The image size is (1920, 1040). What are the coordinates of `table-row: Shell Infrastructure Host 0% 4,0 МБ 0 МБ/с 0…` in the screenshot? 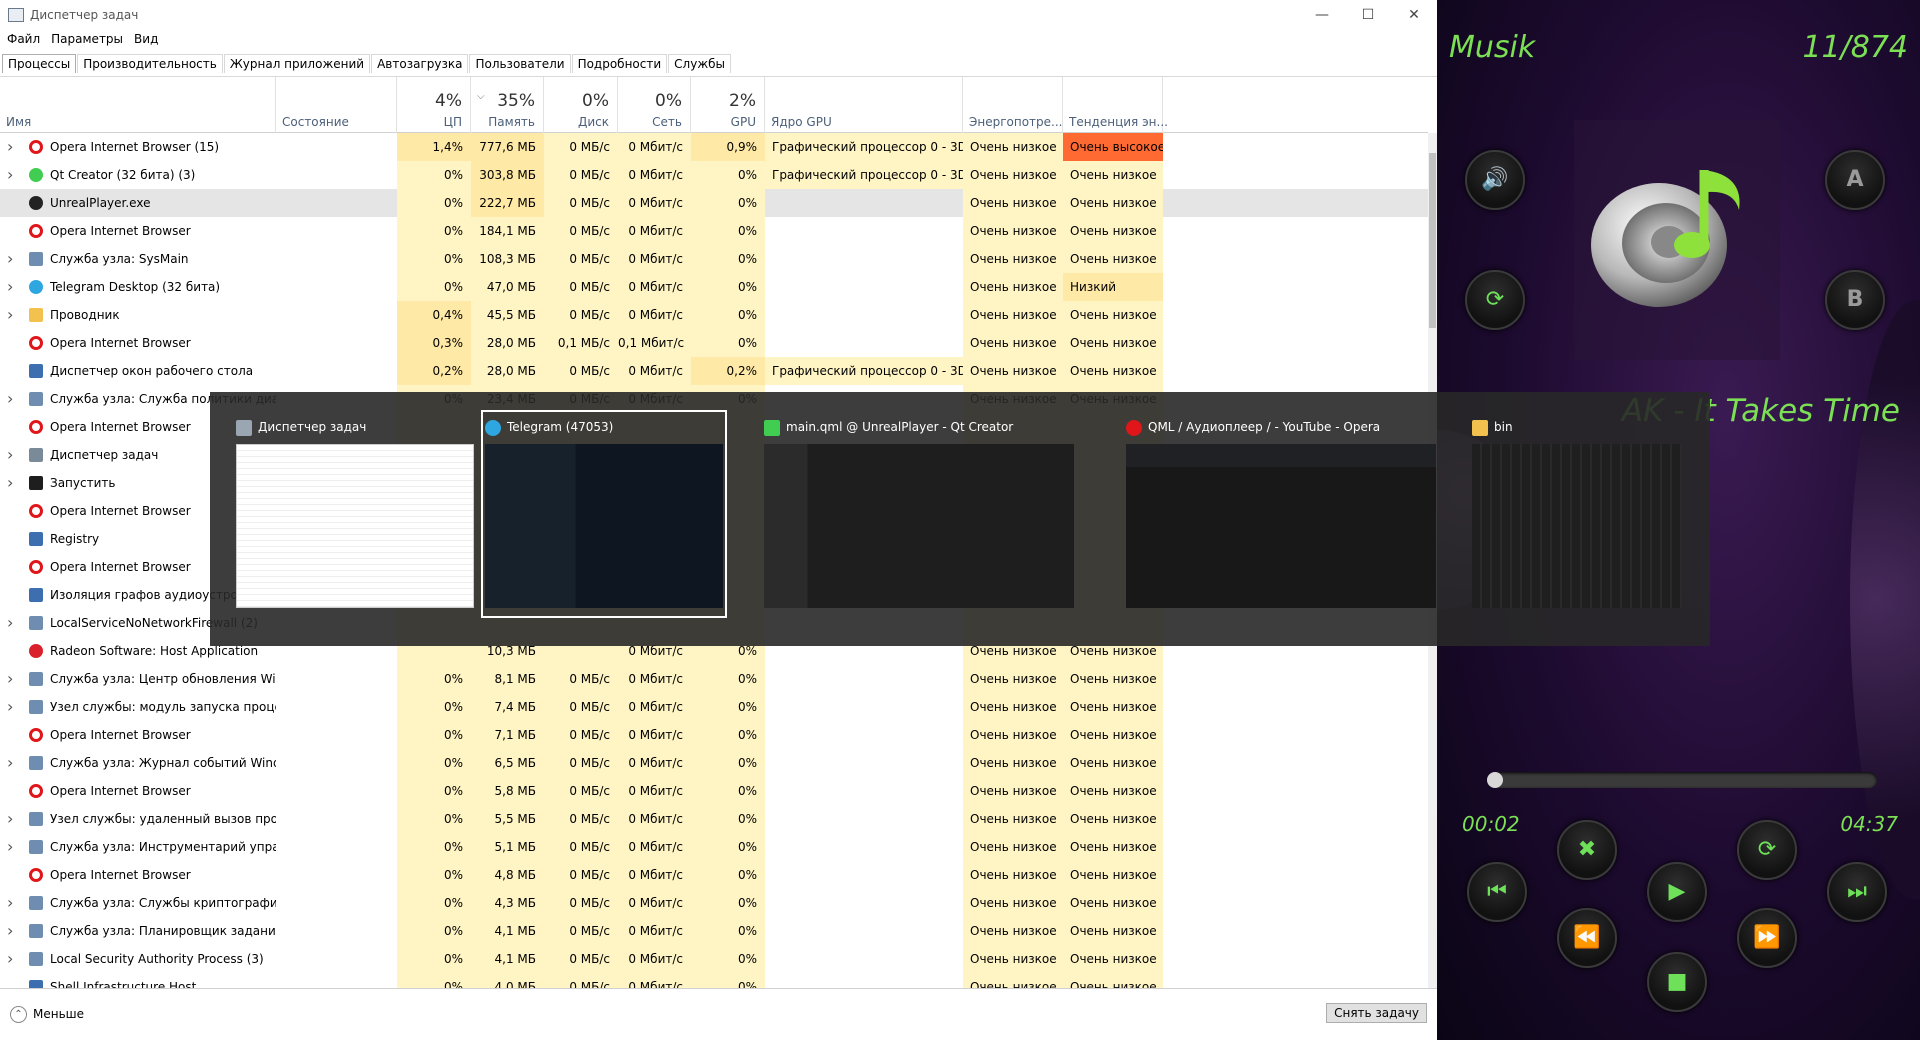 It's located at (714, 980).